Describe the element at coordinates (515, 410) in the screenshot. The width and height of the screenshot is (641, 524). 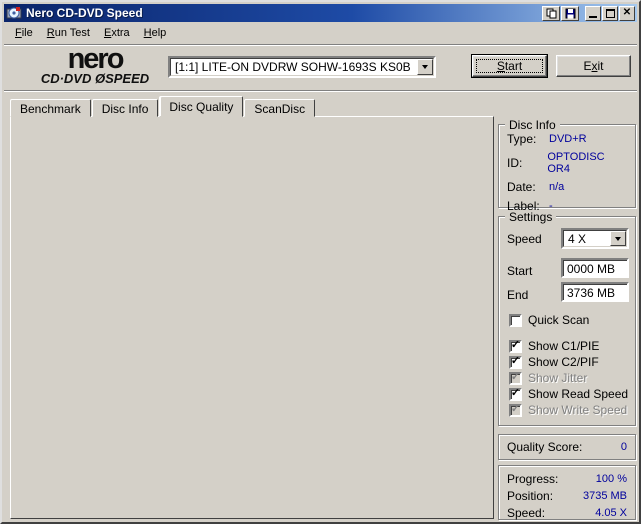
I see `show-write-speed-checkbox` at that location.